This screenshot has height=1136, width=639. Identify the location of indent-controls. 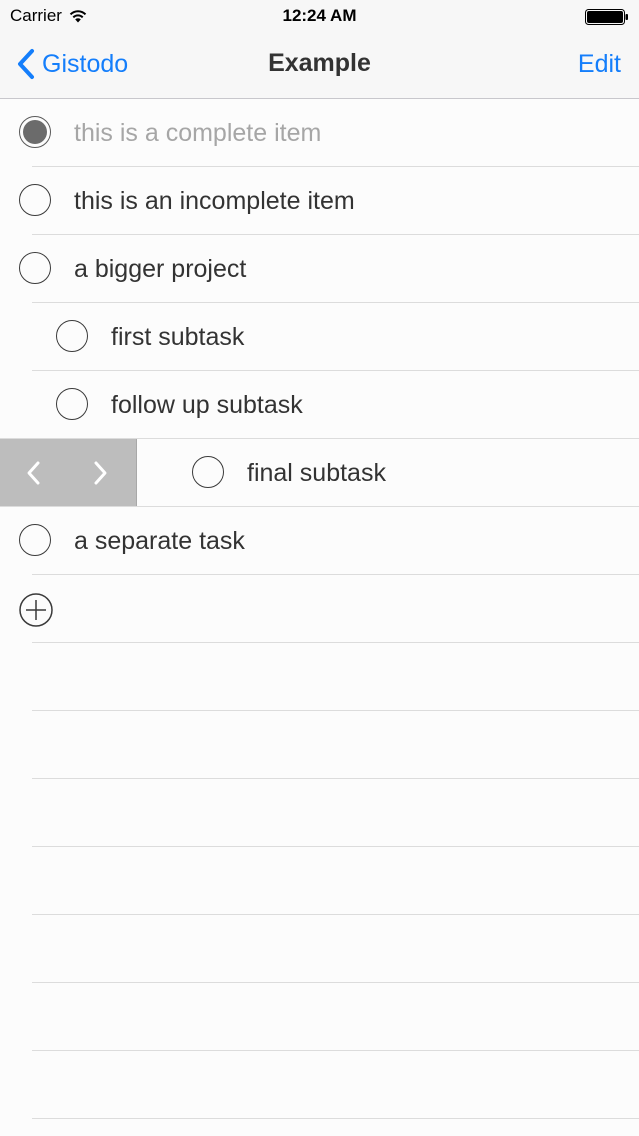
(68, 473).